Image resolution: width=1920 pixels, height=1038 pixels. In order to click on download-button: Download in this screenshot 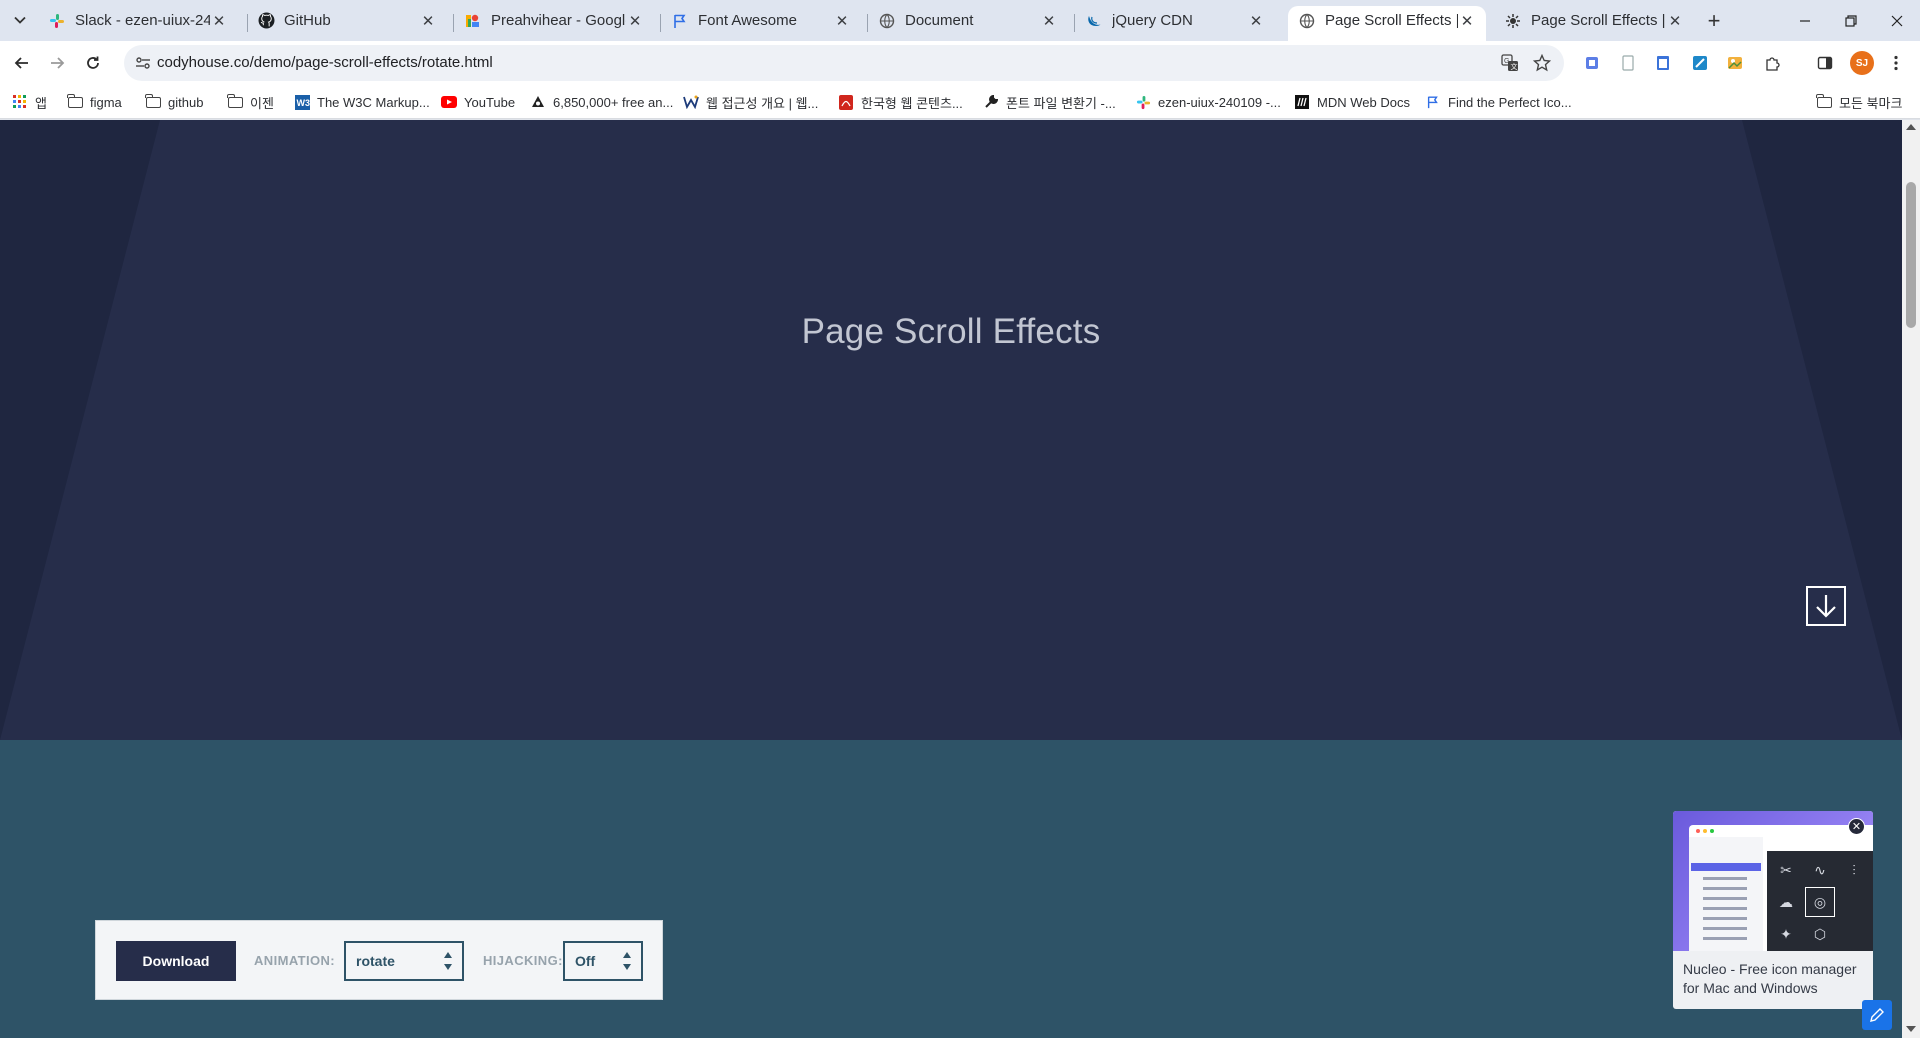, I will do `click(176, 961)`.